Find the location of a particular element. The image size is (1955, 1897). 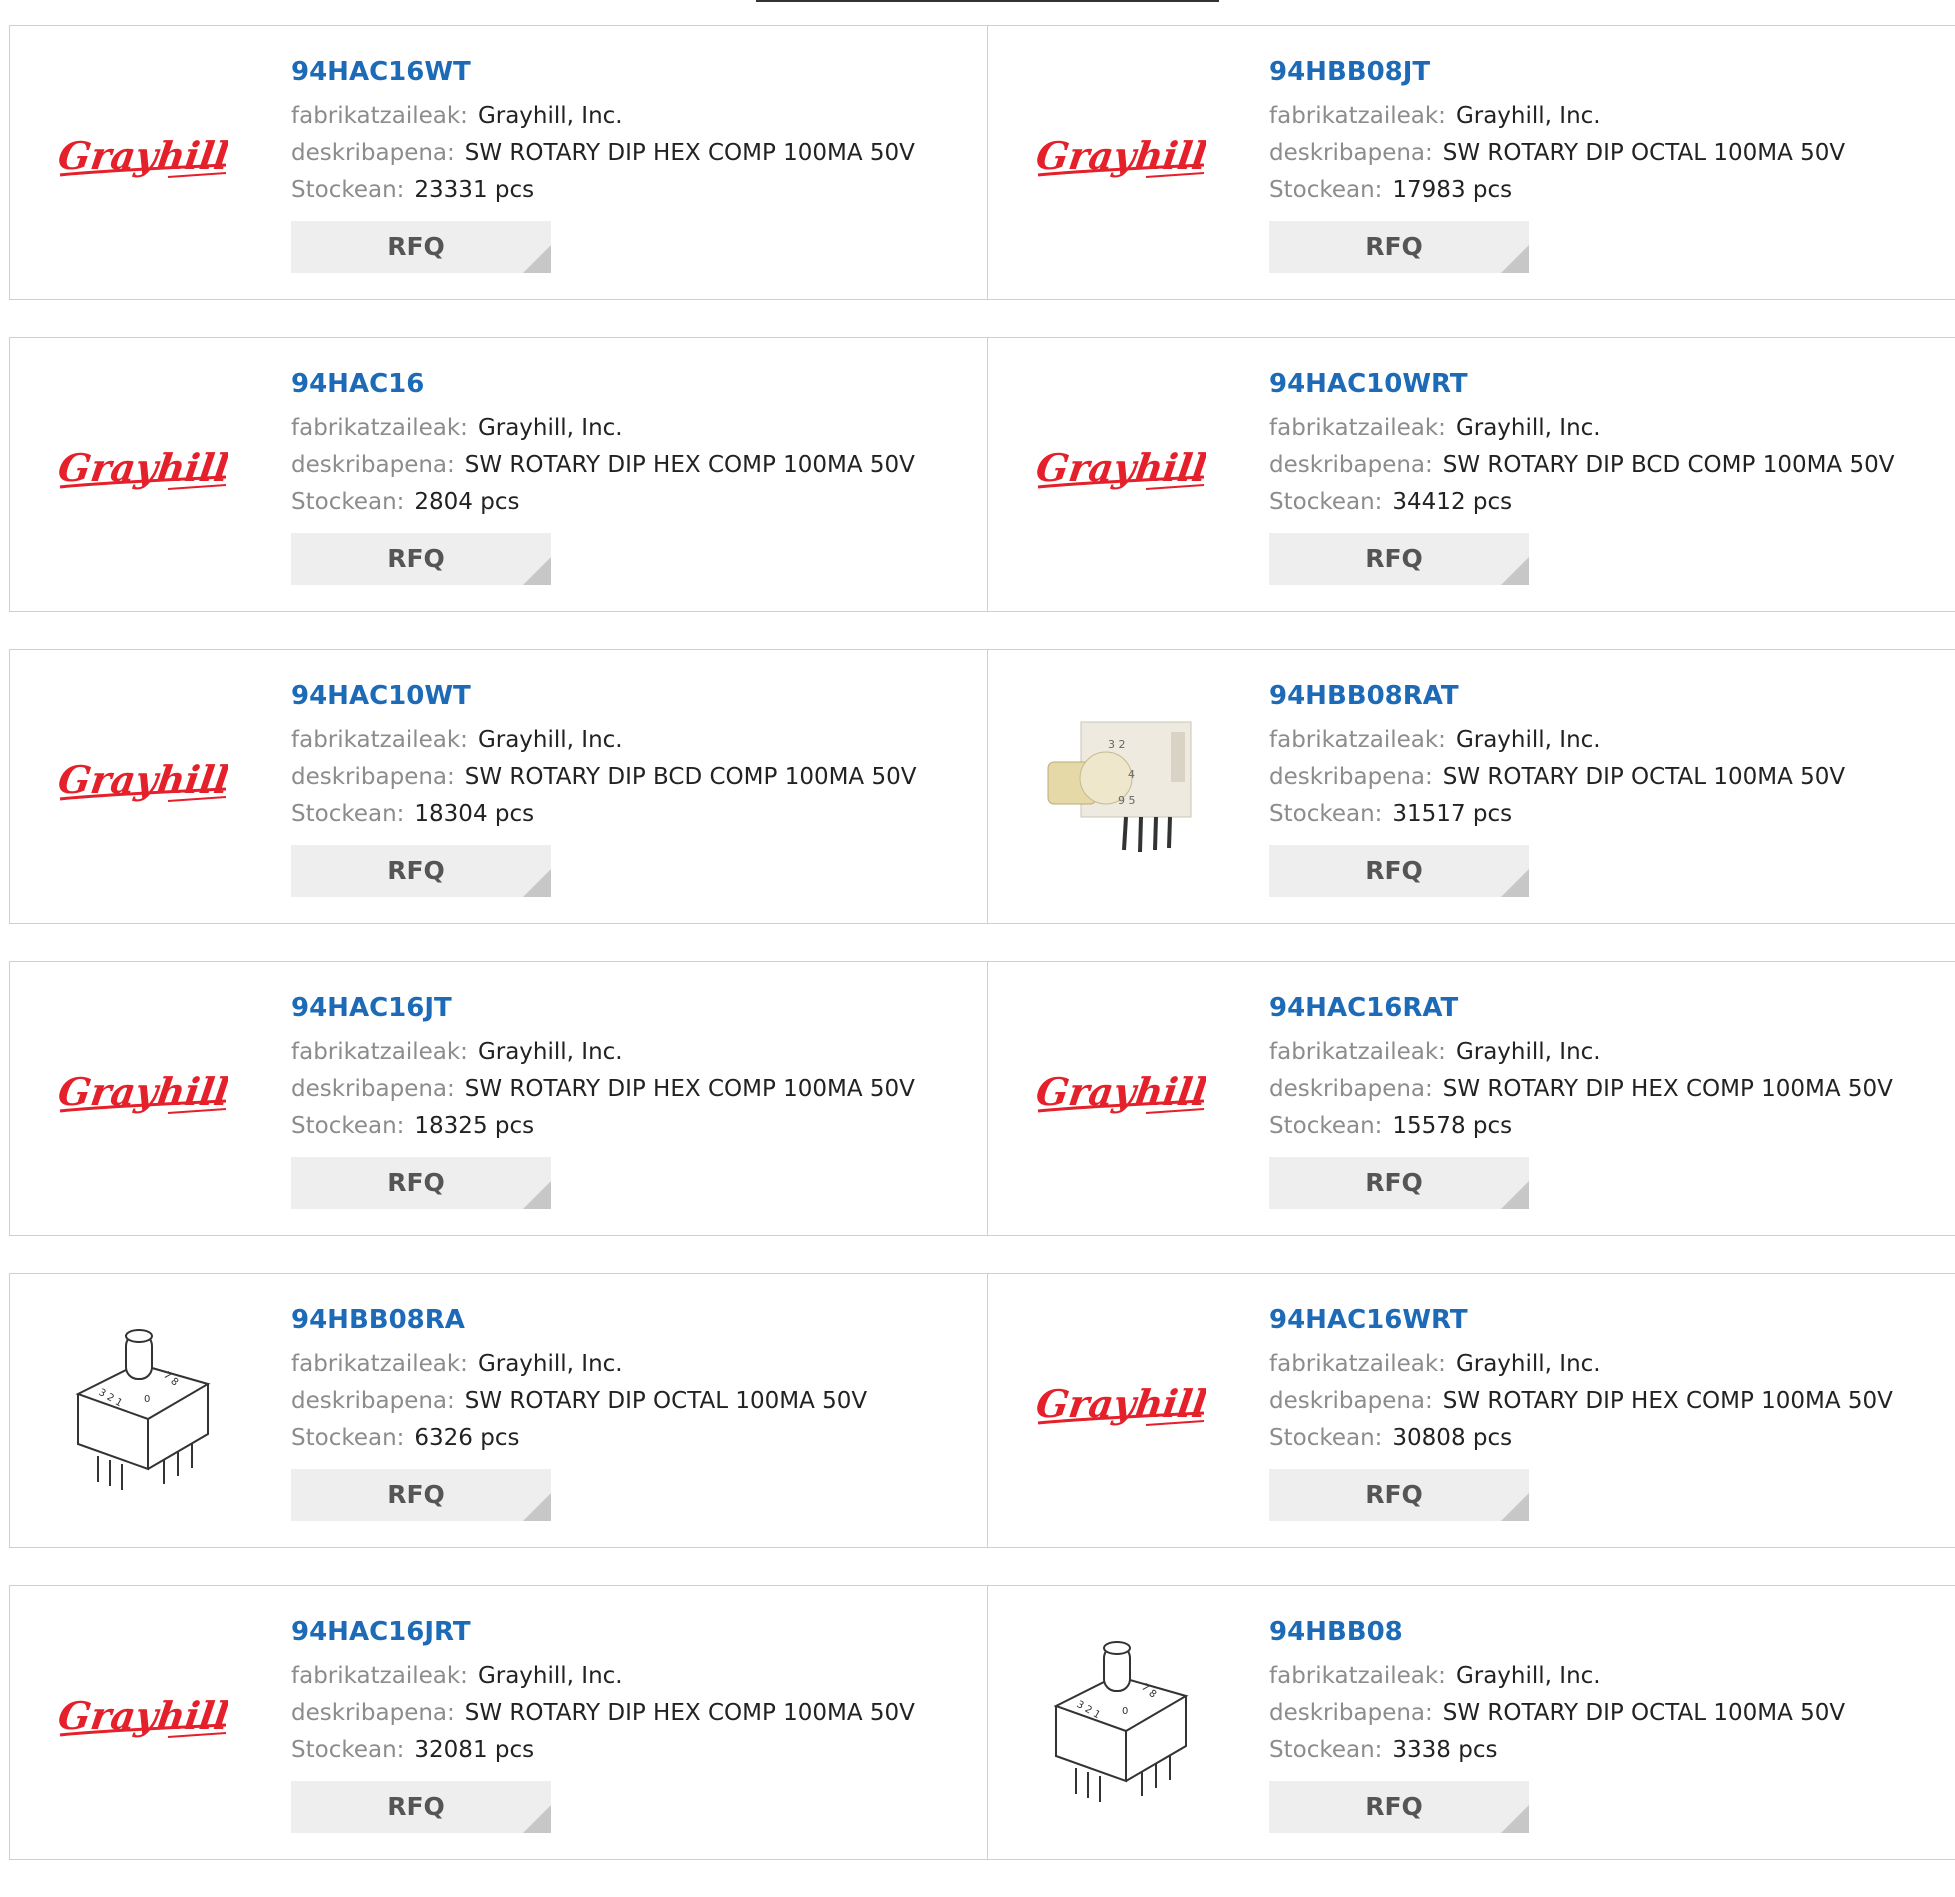

stock-value: 15578 pcs is located at coordinates (1452, 1126).